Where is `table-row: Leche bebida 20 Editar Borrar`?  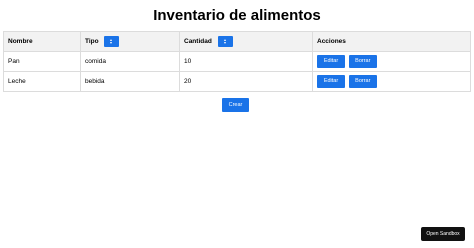
table-row: Leche bebida 20 Editar Borrar is located at coordinates (237, 81).